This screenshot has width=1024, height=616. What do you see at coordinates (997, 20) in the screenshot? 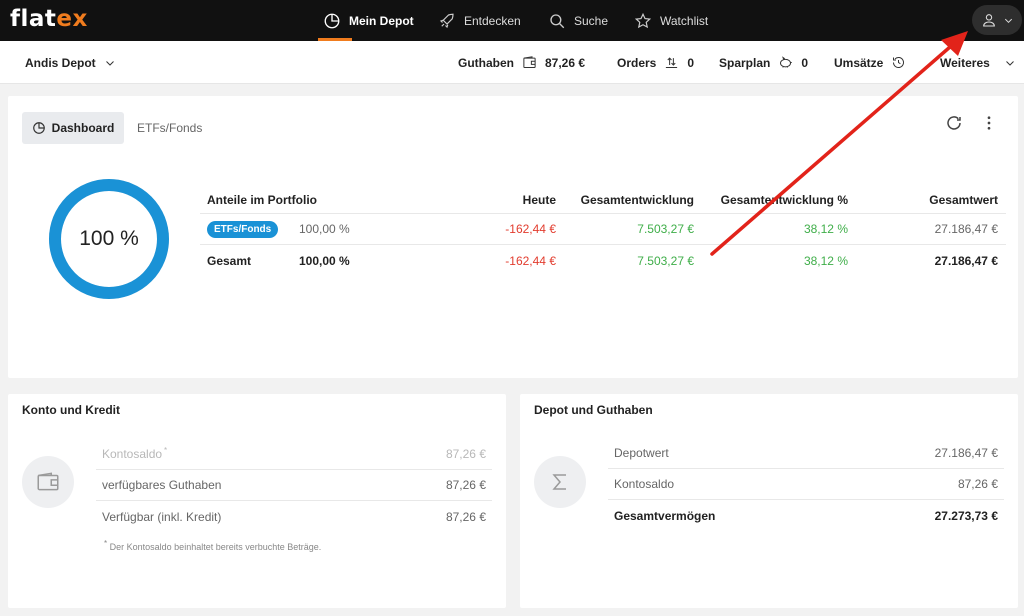
I see `user-menu-button` at bounding box center [997, 20].